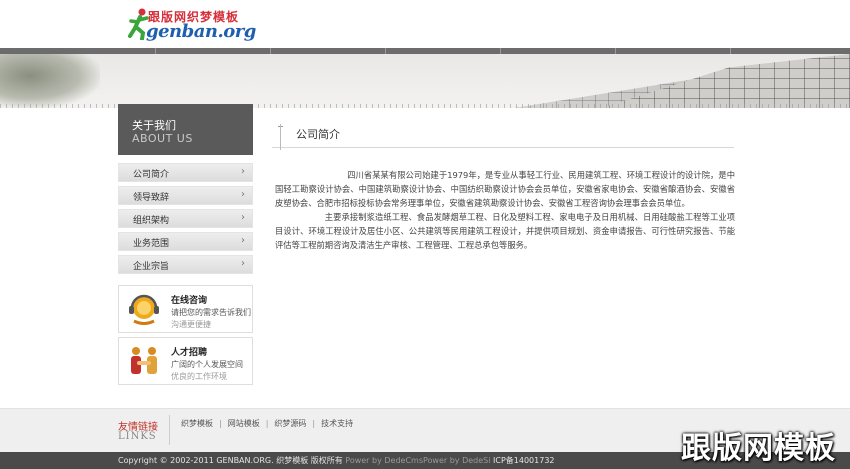 This screenshot has width=850, height=469. What do you see at coordinates (151, 267) in the screenshot?
I see `sidebar-item-label: 企业宗旨` at bounding box center [151, 267].